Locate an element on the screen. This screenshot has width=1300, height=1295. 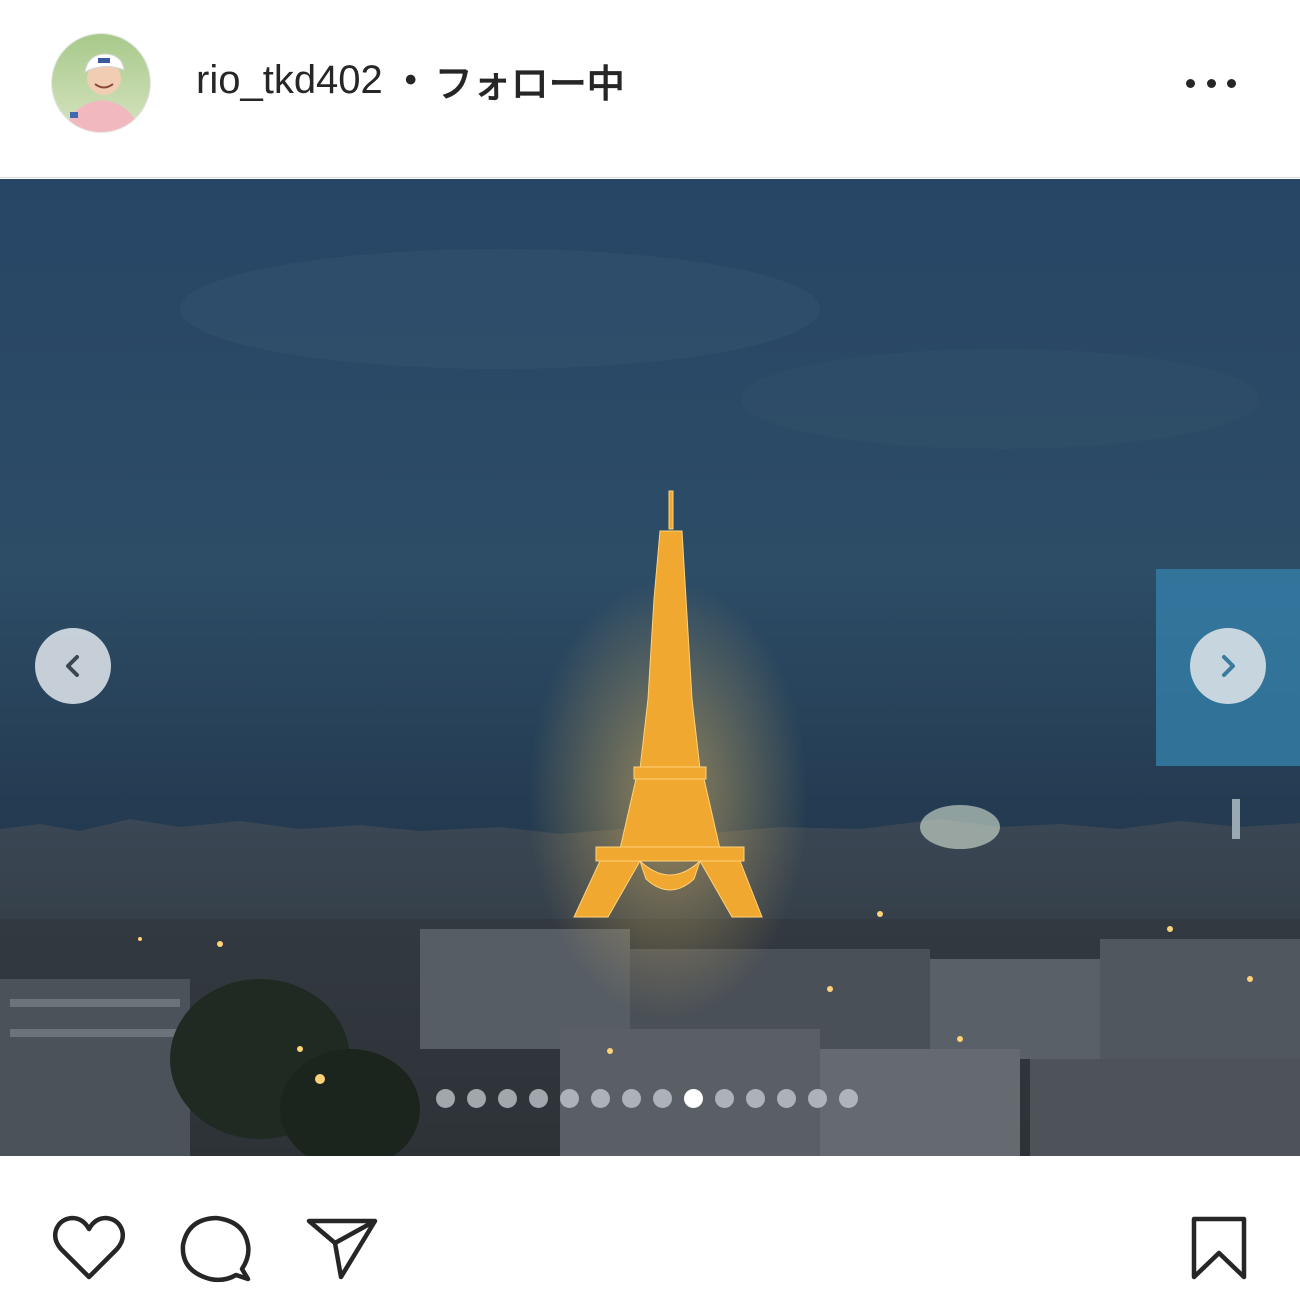
post-header: rio_tkd402 • フォロー中 is located at coordinates (650, 89).